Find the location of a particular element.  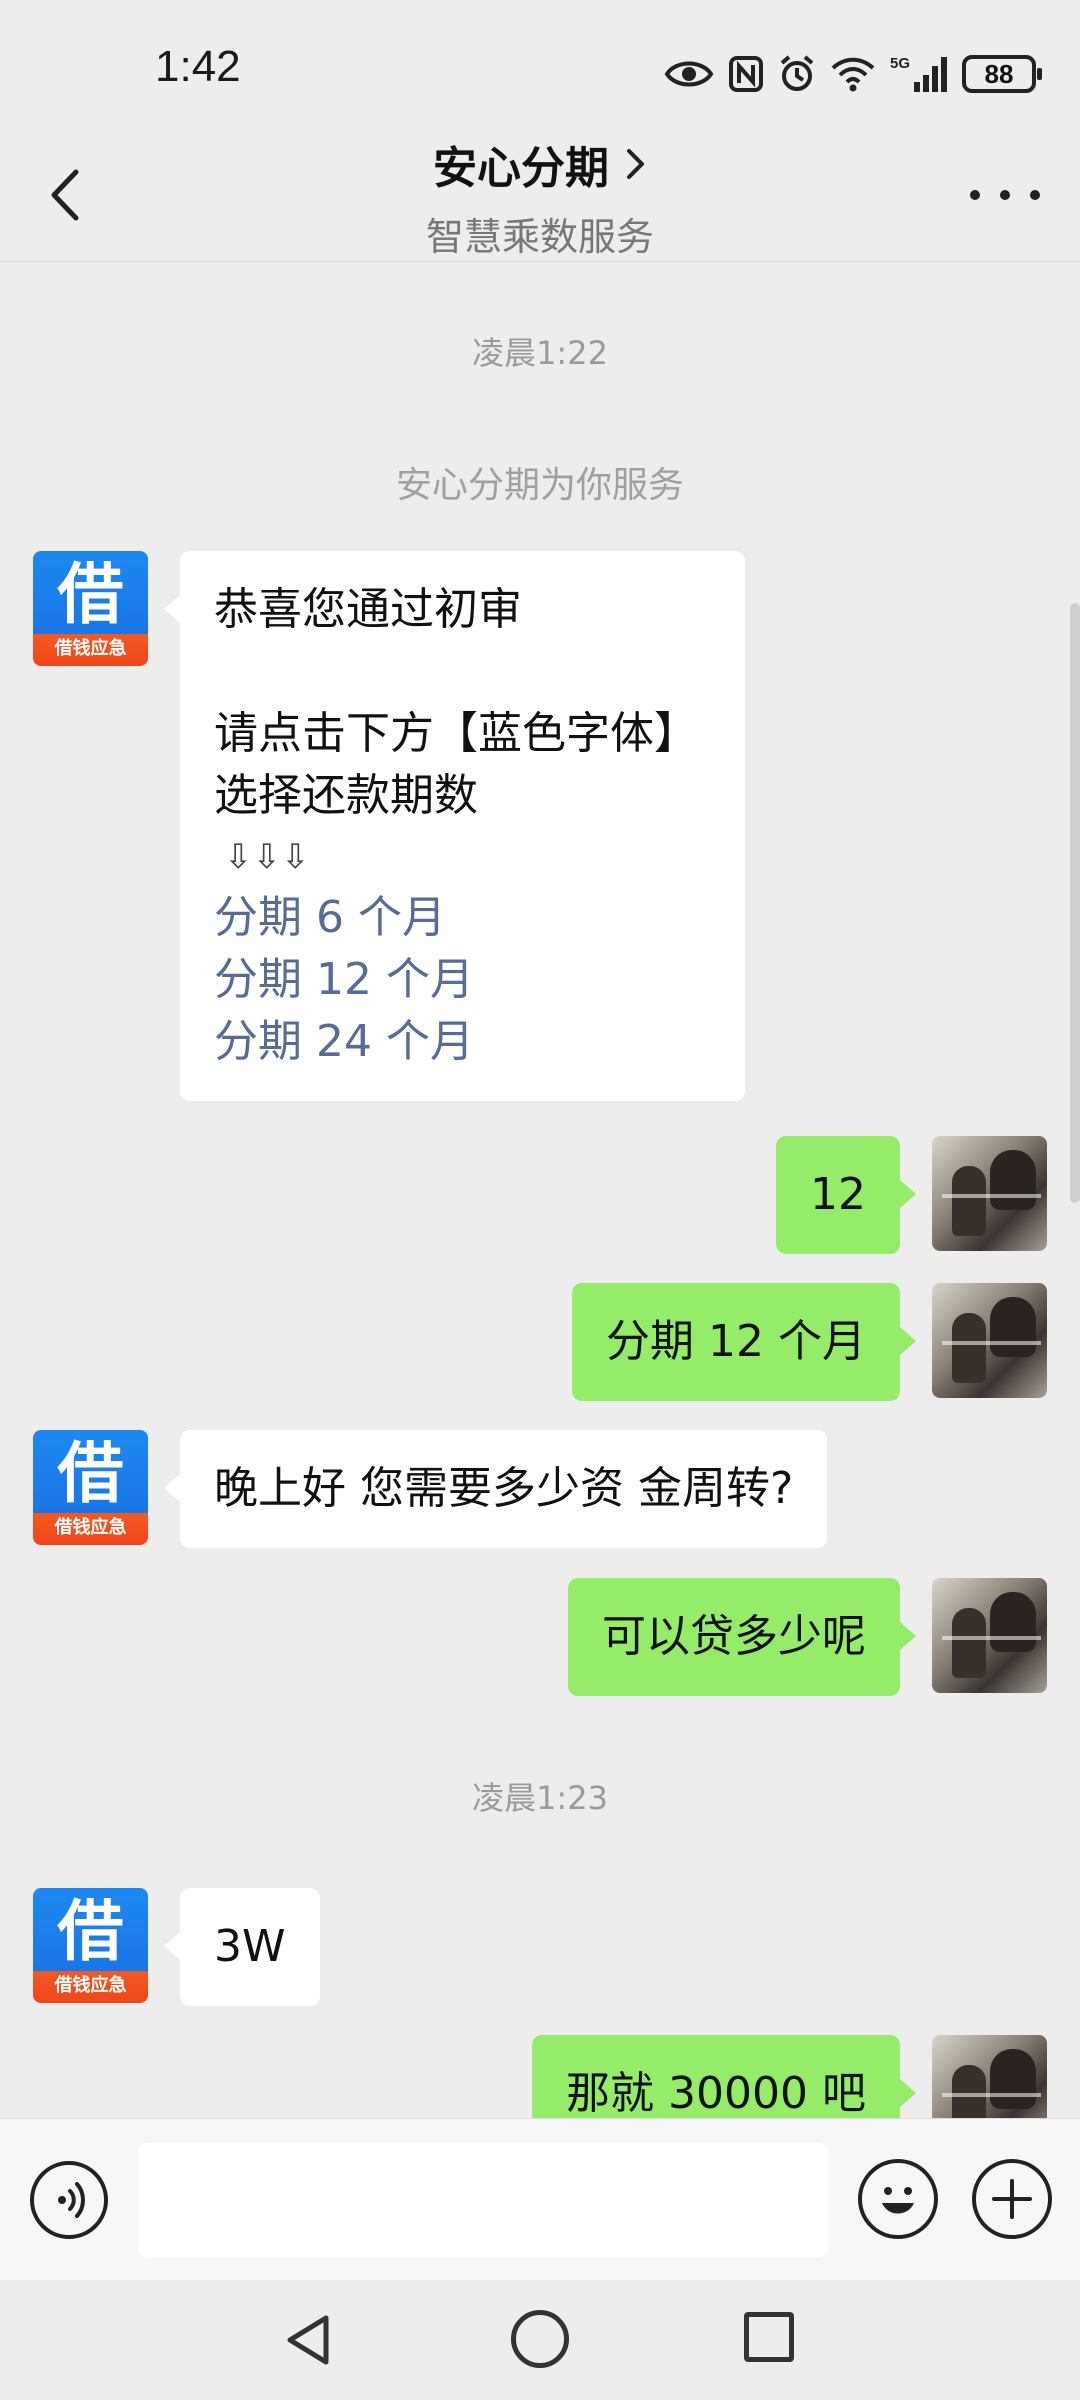

emoji-icon is located at coordinates (898, 2200).